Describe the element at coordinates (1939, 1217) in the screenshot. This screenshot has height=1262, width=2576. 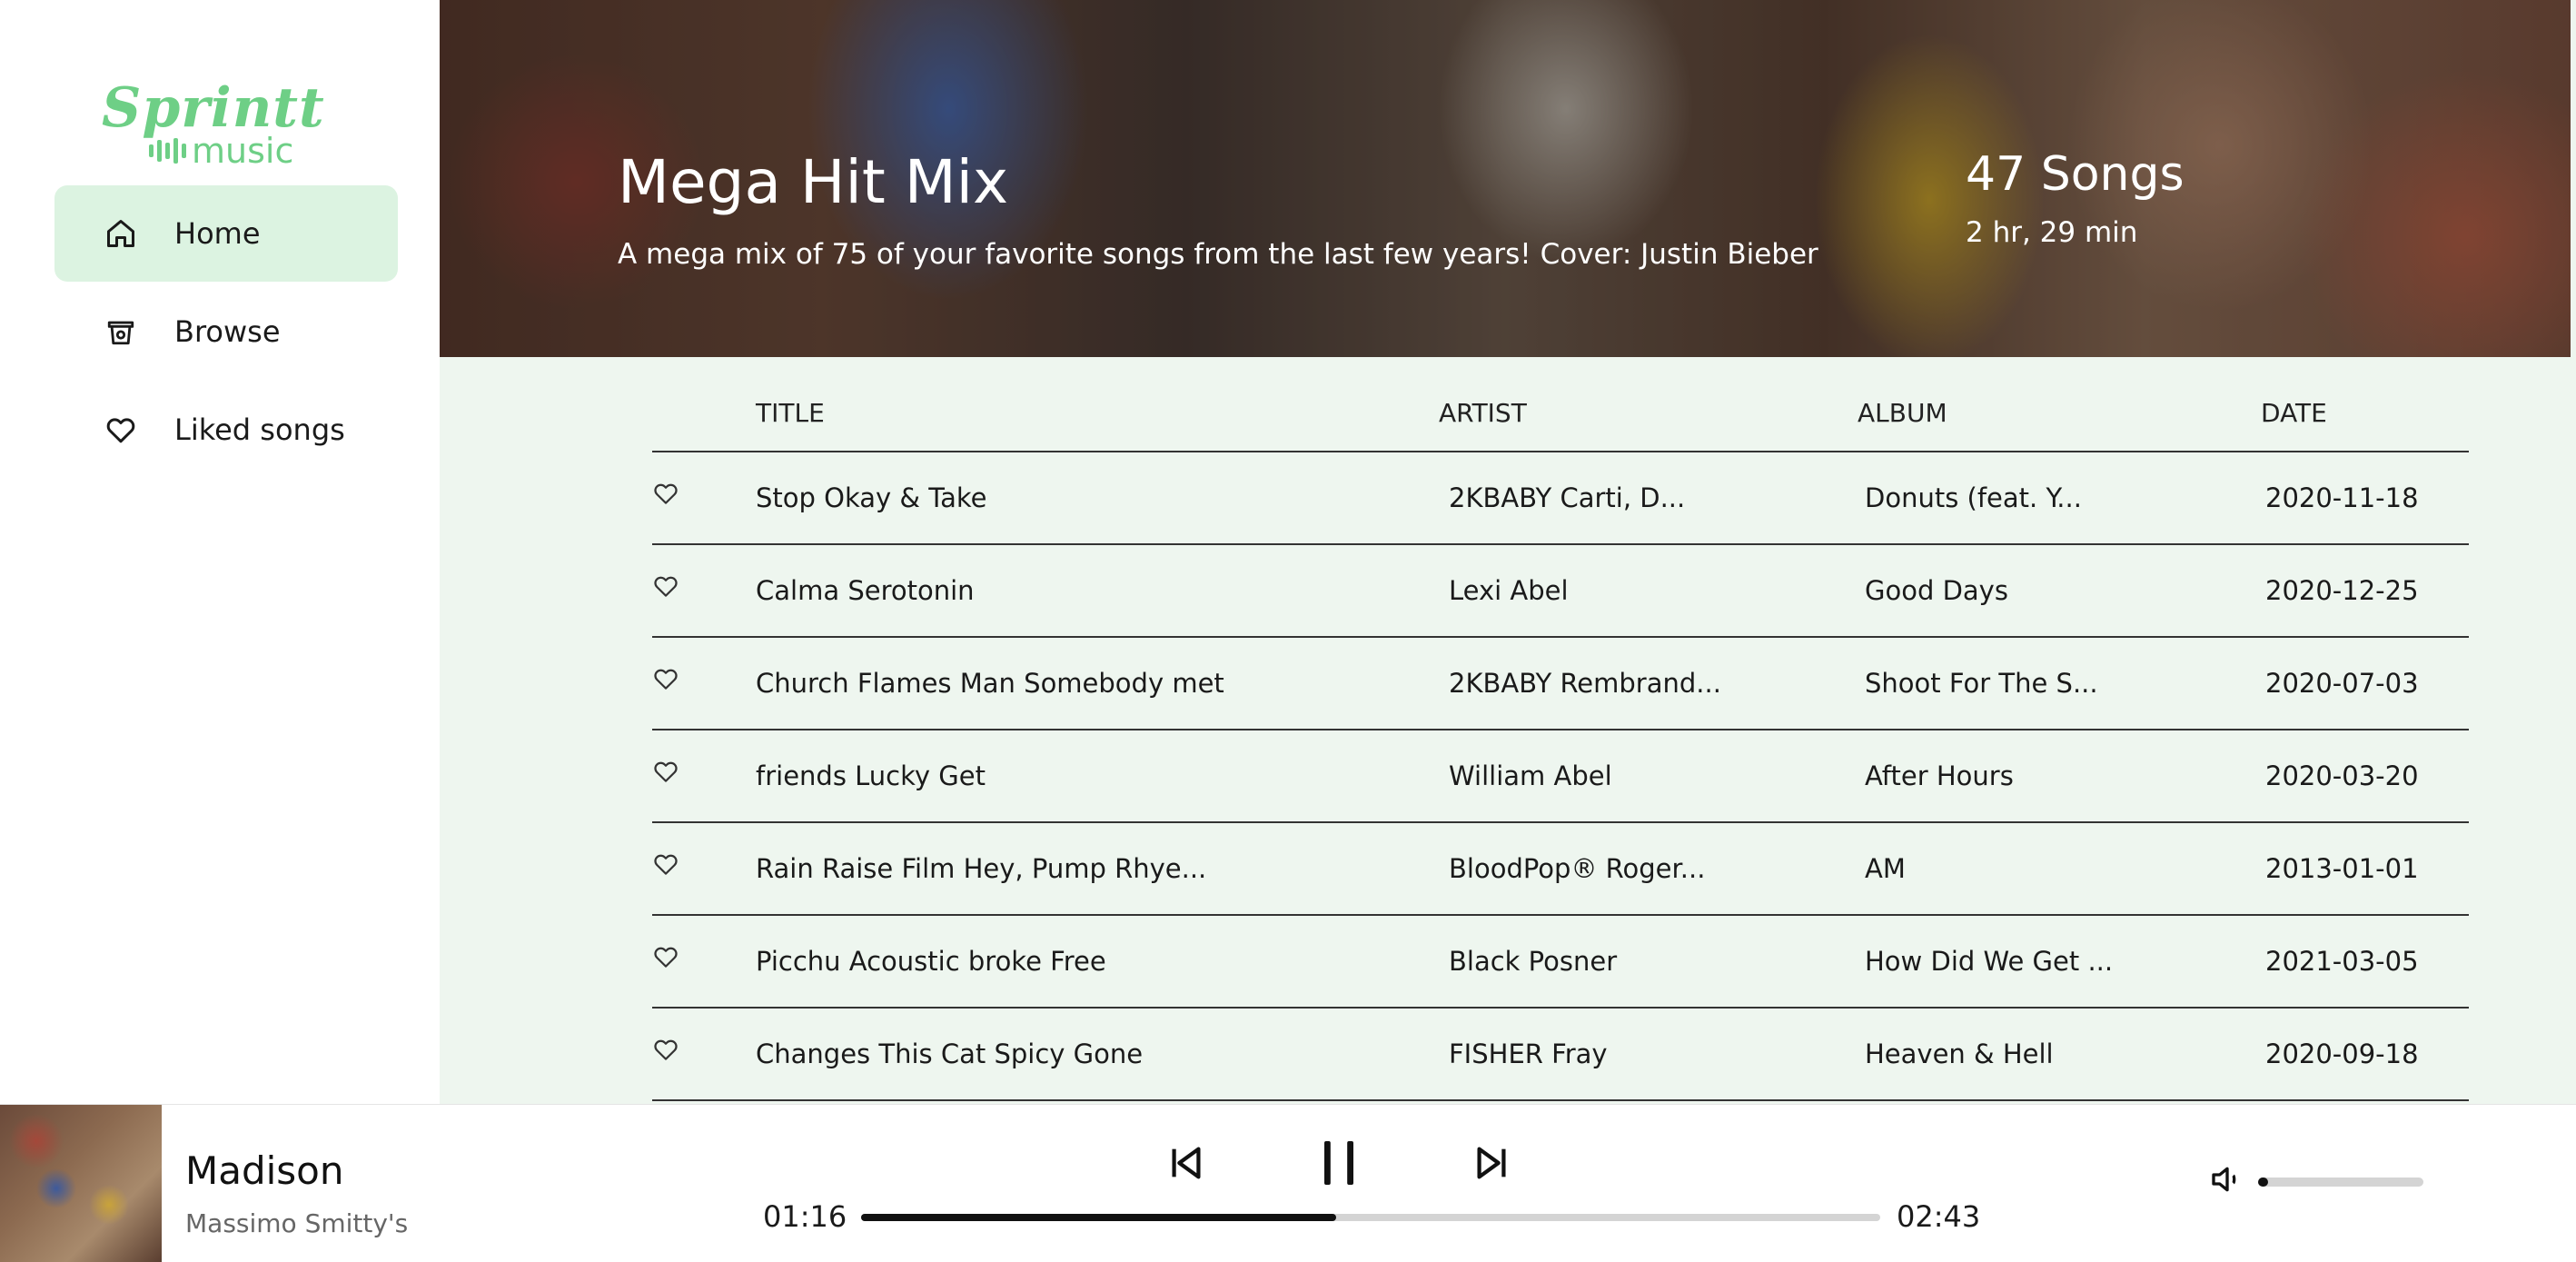
I see `total-time: 02:43` at that location.